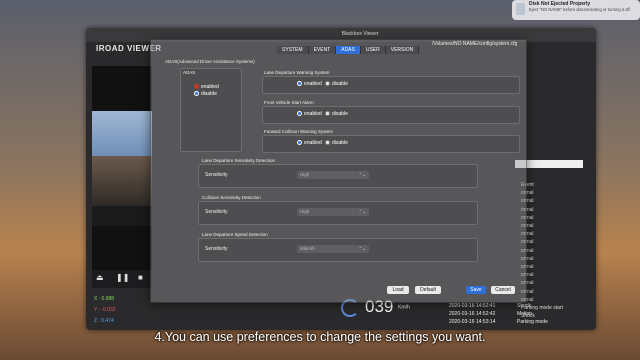 This screenshot has width=640, height=360. I want to click on load-button: Load, so click(398, 290).